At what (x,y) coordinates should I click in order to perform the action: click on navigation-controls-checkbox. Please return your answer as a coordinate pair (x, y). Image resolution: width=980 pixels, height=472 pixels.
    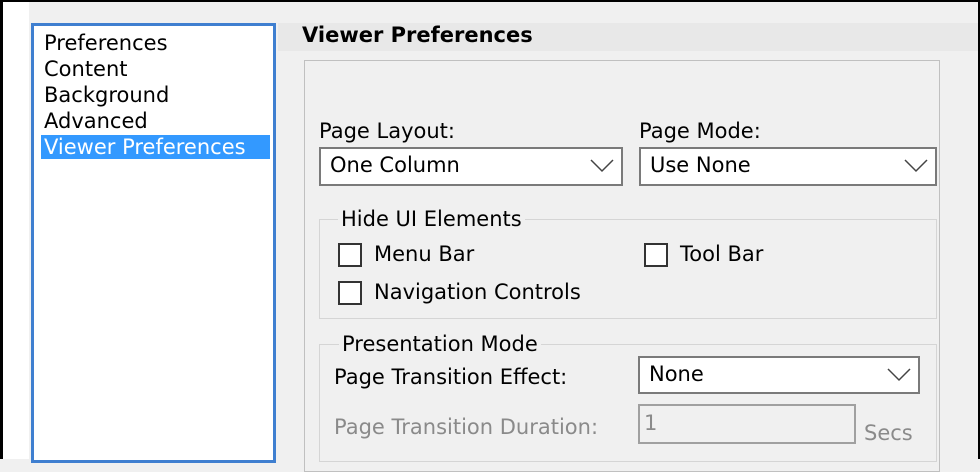
    Looking at the image, I should click on (350, 293).